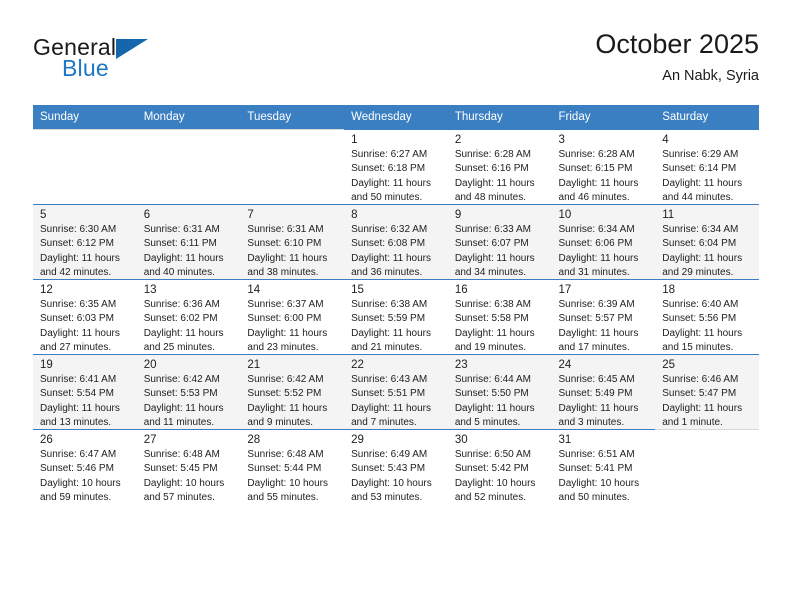 The height and width of the screenshot is (612, 792). I want to click on day-detail-sunset: Sunset: 5:58 PM, so click(491, 319).